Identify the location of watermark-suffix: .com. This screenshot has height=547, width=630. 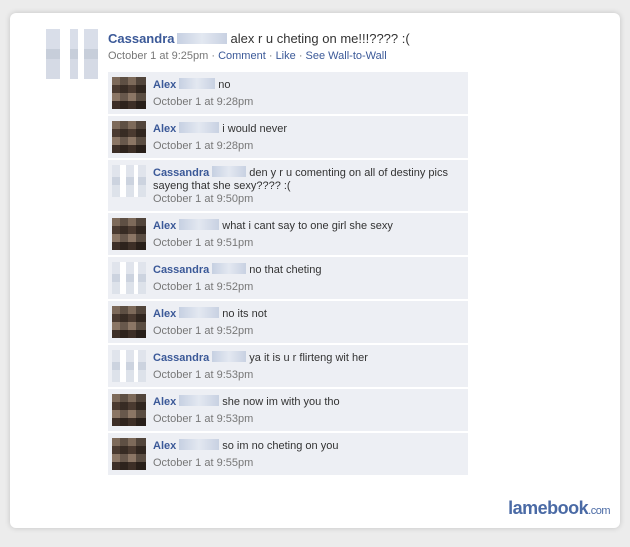
(599, 511).